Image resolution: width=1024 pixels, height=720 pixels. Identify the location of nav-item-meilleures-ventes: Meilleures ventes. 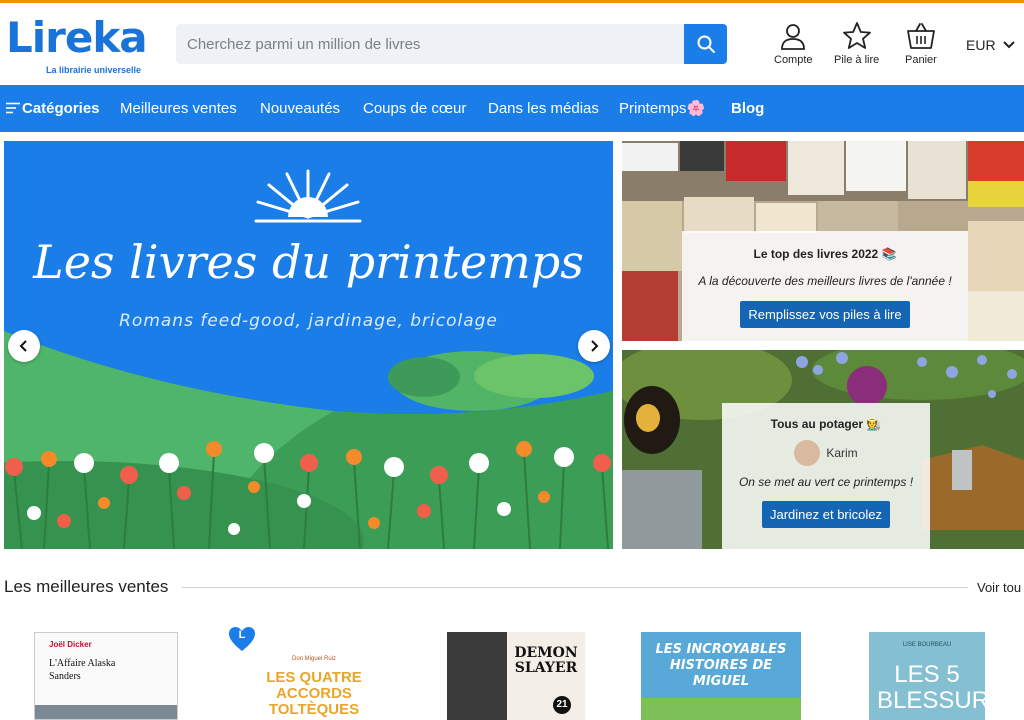
(178, 108).